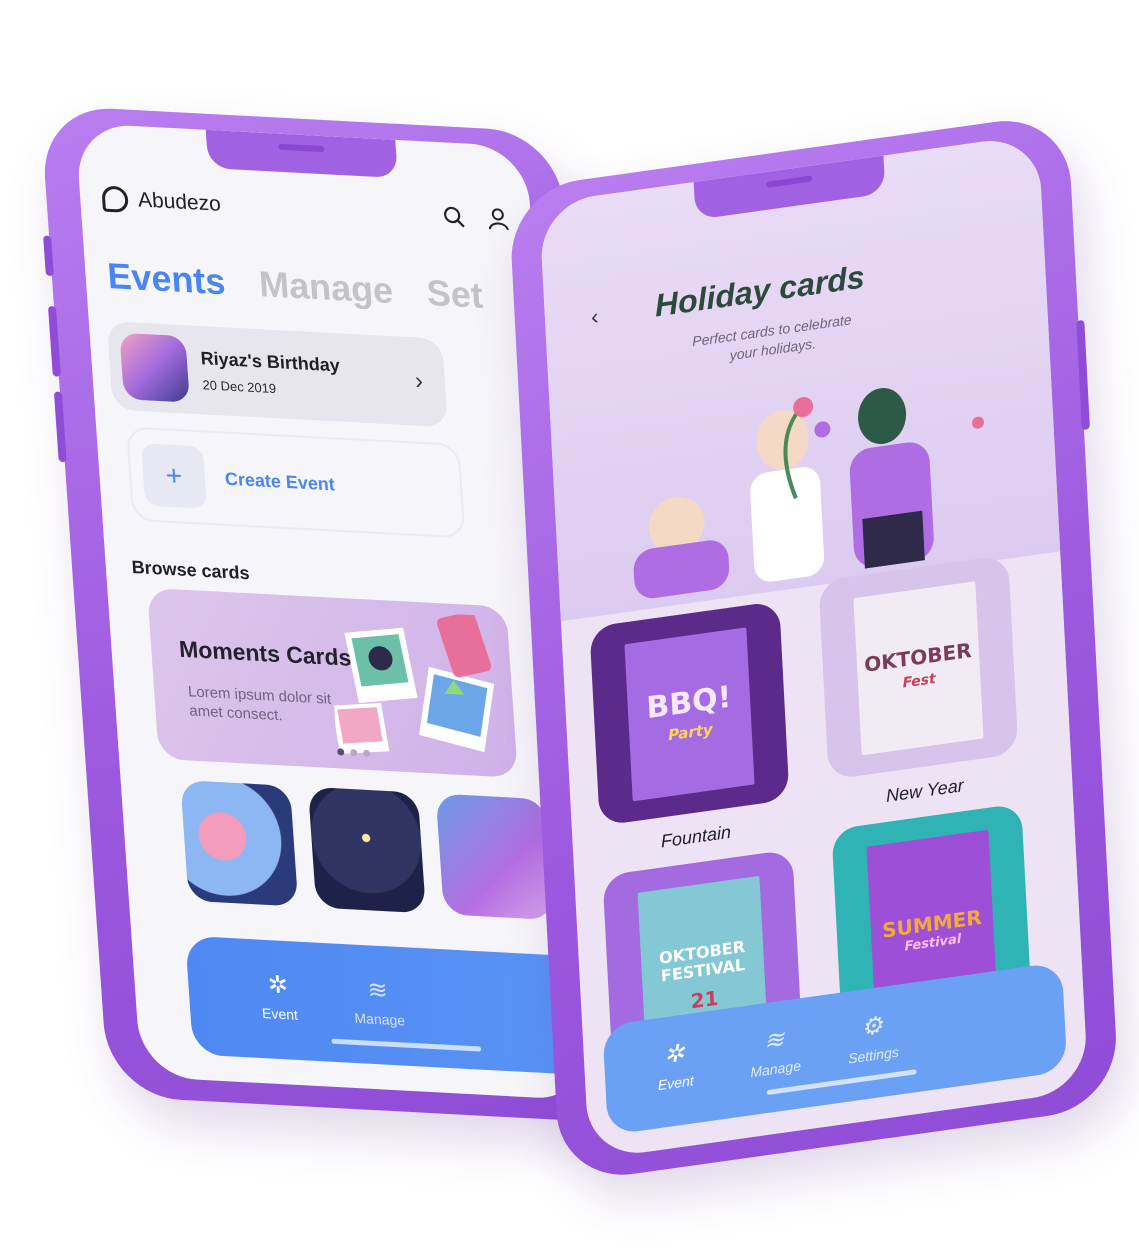 Image resolution: width=1139 pixels, height=1250 pixels. Describe the element at coordinates (166, 279) in the screenshot. I see `tab-events: Events` at that location.